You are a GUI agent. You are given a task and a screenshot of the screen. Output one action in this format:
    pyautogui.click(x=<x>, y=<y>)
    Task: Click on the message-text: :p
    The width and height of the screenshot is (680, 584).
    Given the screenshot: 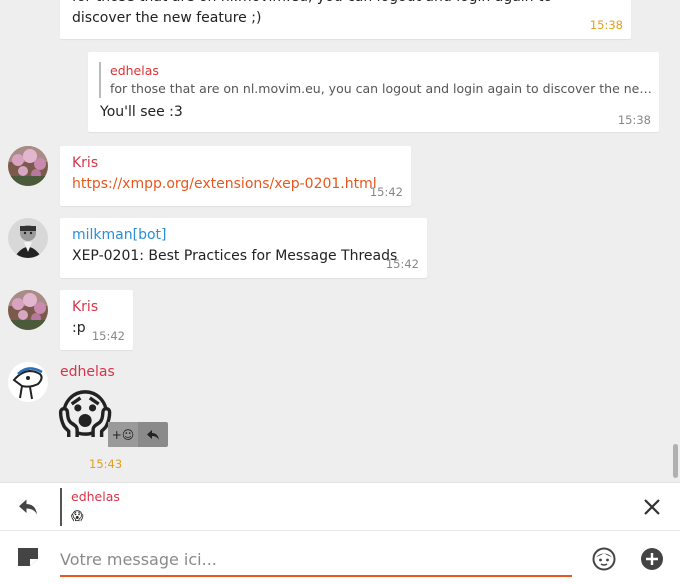 What is the action you would take?
    pyautogui.click(x=79, y=328)
    